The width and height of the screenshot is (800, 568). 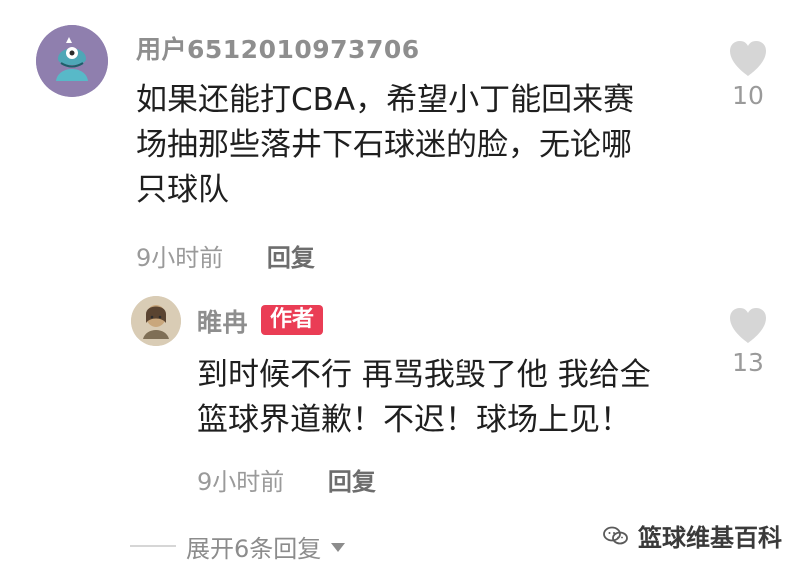 I want to click on reply-meta: 9小时前 回复, so click(x=286, y=479).